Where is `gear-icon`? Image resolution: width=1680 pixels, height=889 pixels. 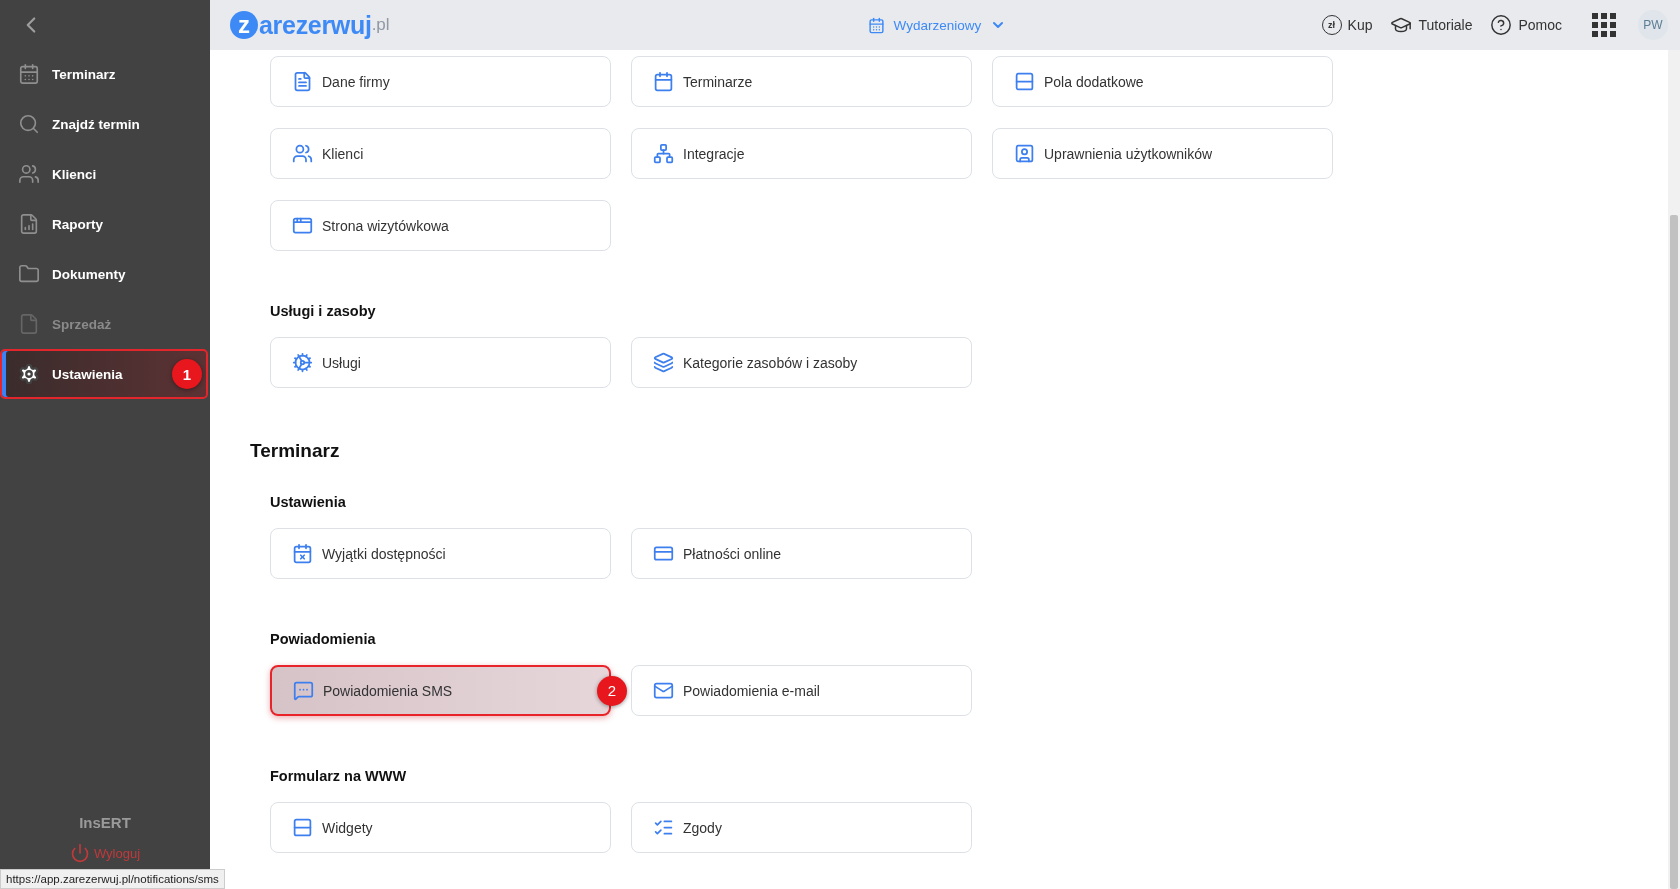 gear-icon is located at coordinates (302, 362).